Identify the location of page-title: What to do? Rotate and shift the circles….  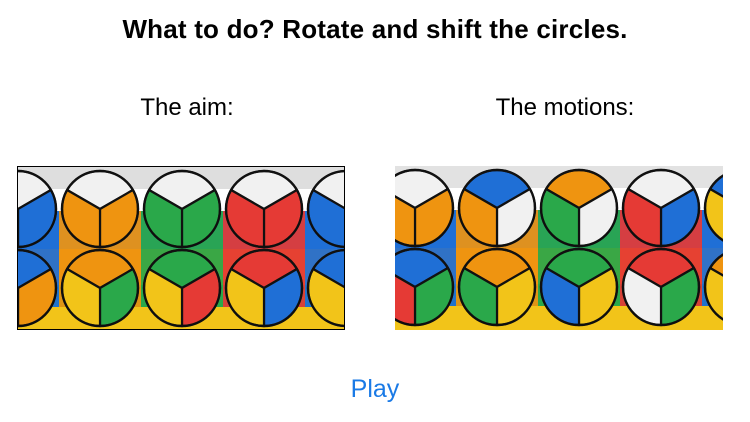
(375, 29).